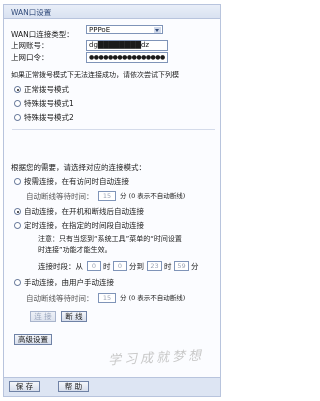  What do you see at coordinates (153, 298) in the screenshot?
I see `manual-idle-suffix: 分 (0 表示不自动断线)` at bounding box center [153, 298].